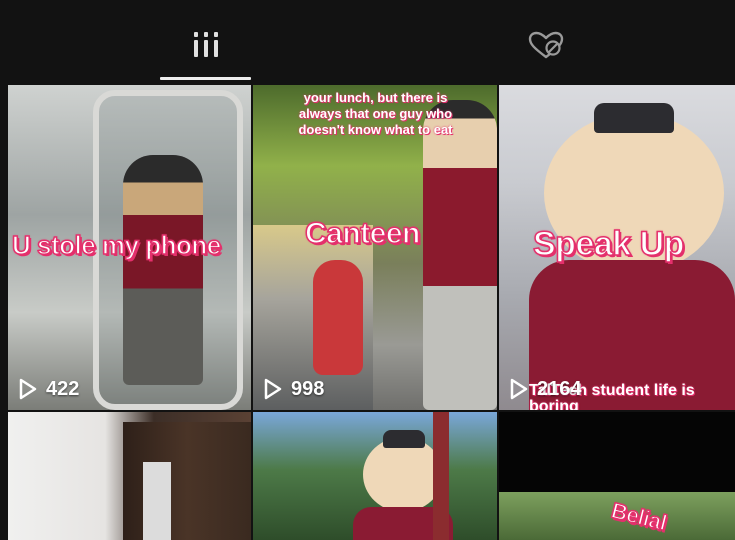  I want to click on liked-hidden-icon, so click(546, 45).